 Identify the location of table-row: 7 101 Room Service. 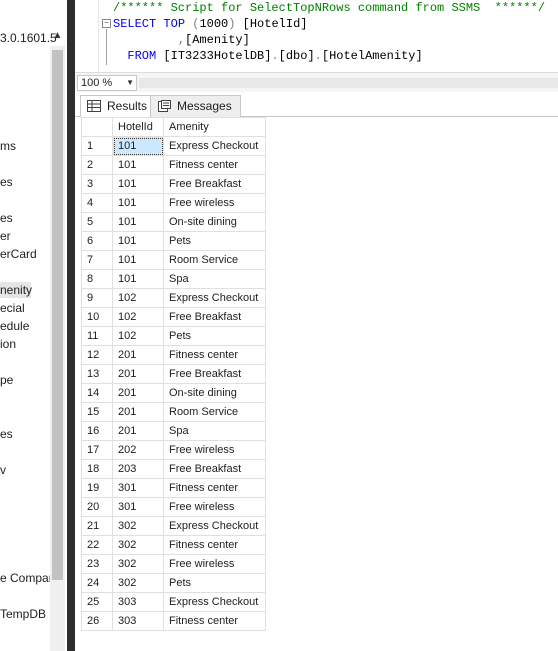
(173, 260).